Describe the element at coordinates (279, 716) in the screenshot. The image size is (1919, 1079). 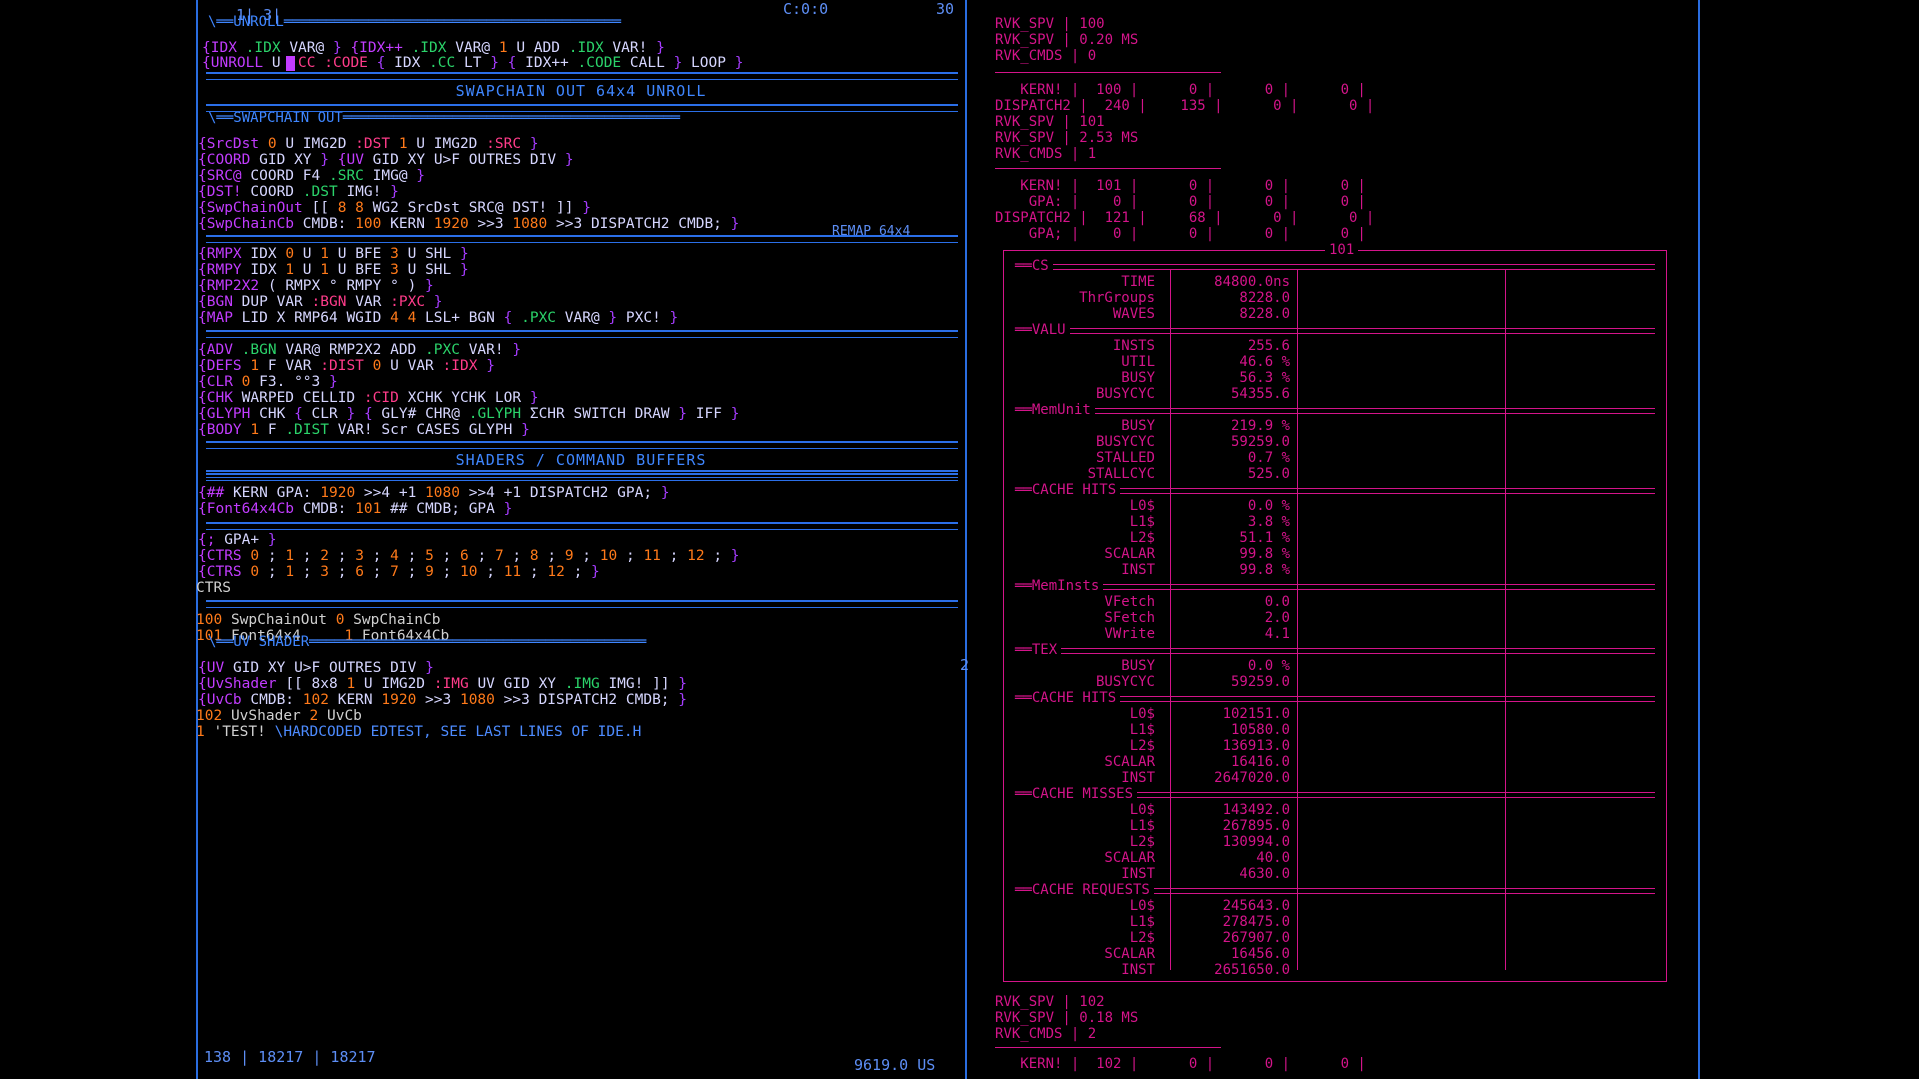
I see `code-line: 102 UvShader 2 UvCb` at that location.